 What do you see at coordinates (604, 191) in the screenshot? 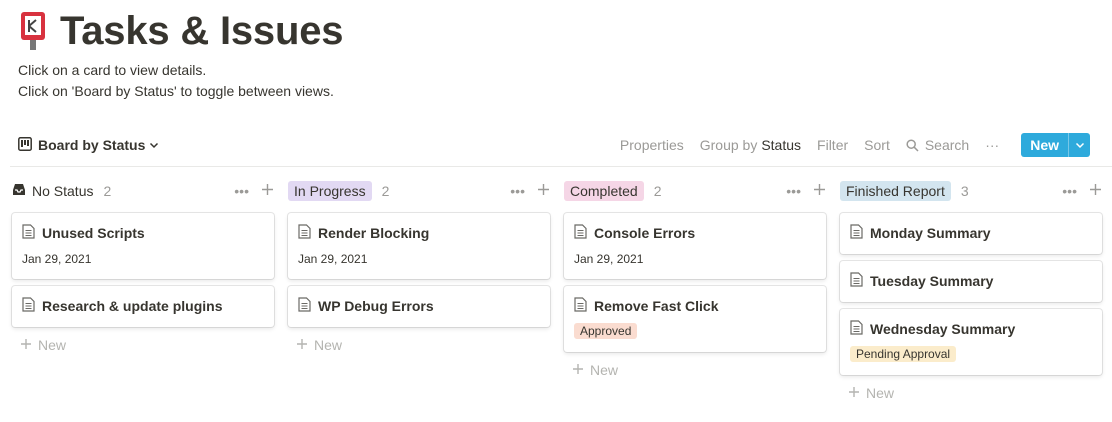
I see `column-title: Completed` at bounding box center [604, 191].